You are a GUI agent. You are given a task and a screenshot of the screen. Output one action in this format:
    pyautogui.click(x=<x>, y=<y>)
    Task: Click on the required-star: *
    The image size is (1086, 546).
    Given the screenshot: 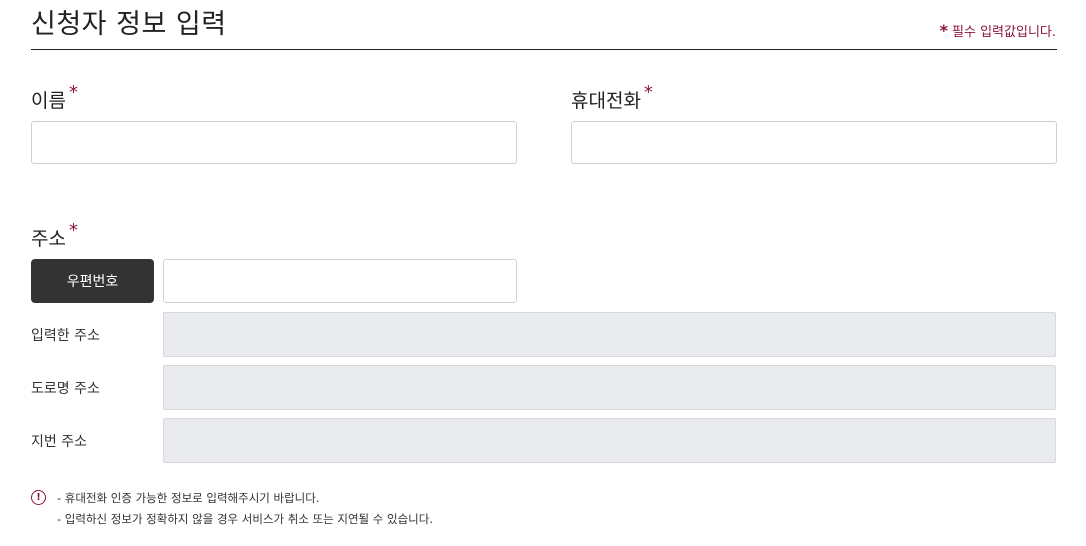 What is the action you would take?
    pyautogui.click(x=944, y=30)
    